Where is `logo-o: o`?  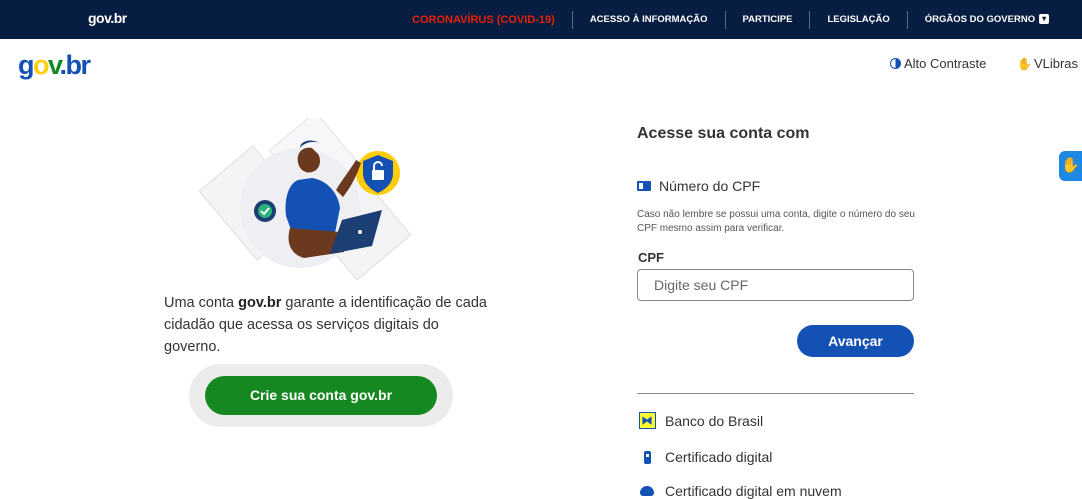
logo-o: o is located at coordinates (41, 65).